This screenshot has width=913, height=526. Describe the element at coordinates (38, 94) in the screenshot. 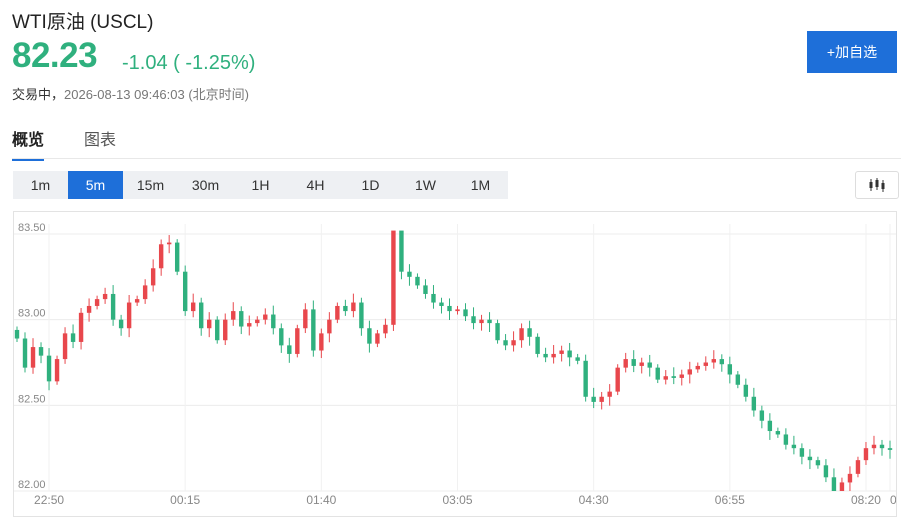

I see `status-label: 交易中，` at that location.